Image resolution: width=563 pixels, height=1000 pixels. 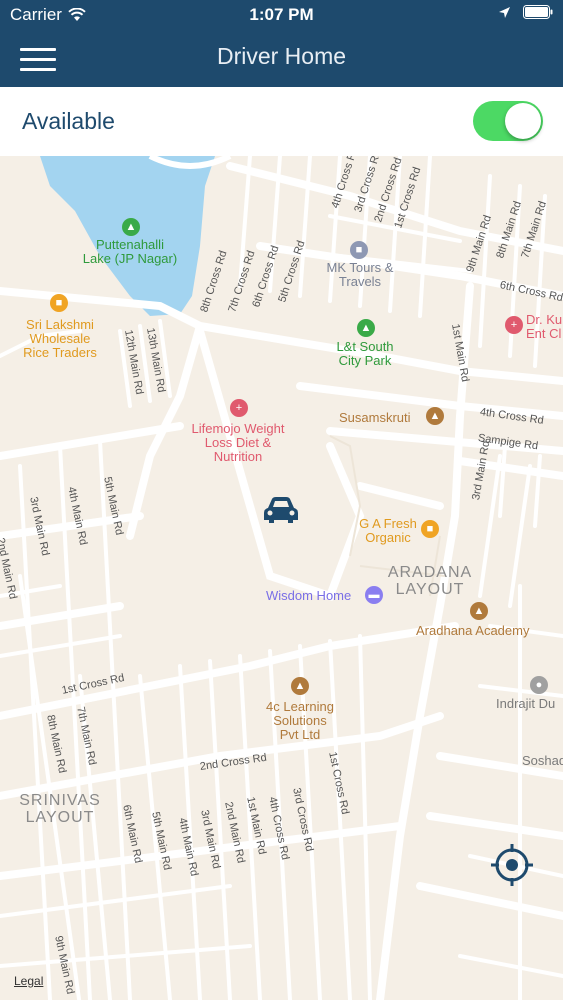 What do you see at coordinates (28, 981) in the screenshot?
I see `legal-link: Legal` at bounding box center [28, 981].